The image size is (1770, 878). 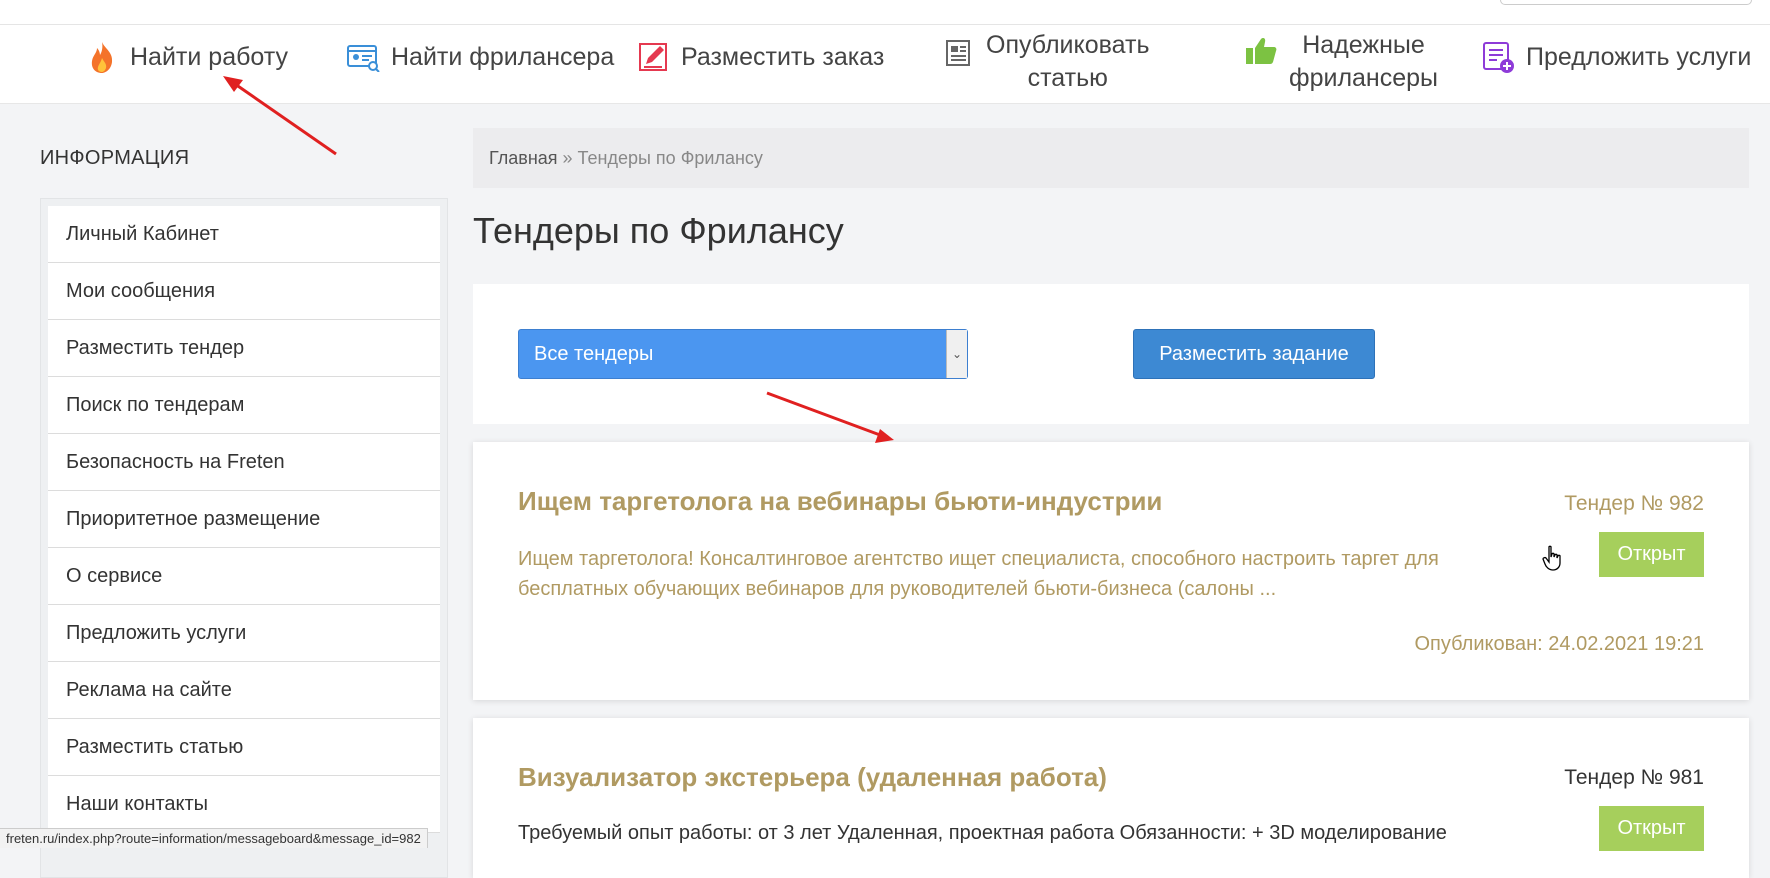 I want to click on nav-post-order-label: Разместить заказ, so click(x=783, y=56).